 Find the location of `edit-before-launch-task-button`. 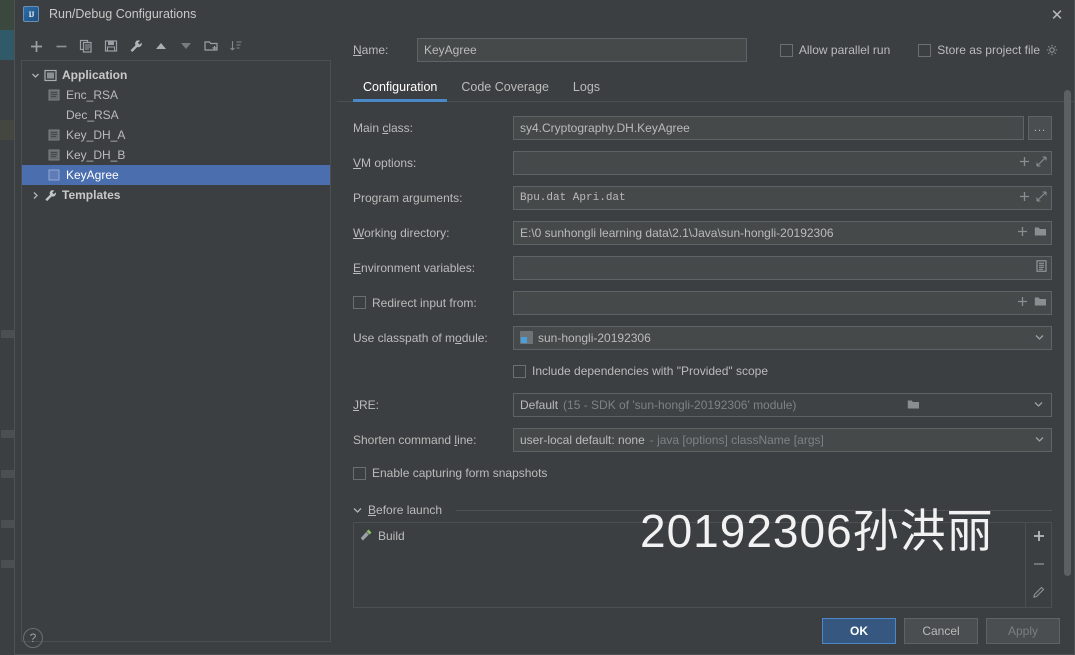

edit-before-launch-task-button is located at coordinates (1039, 592).